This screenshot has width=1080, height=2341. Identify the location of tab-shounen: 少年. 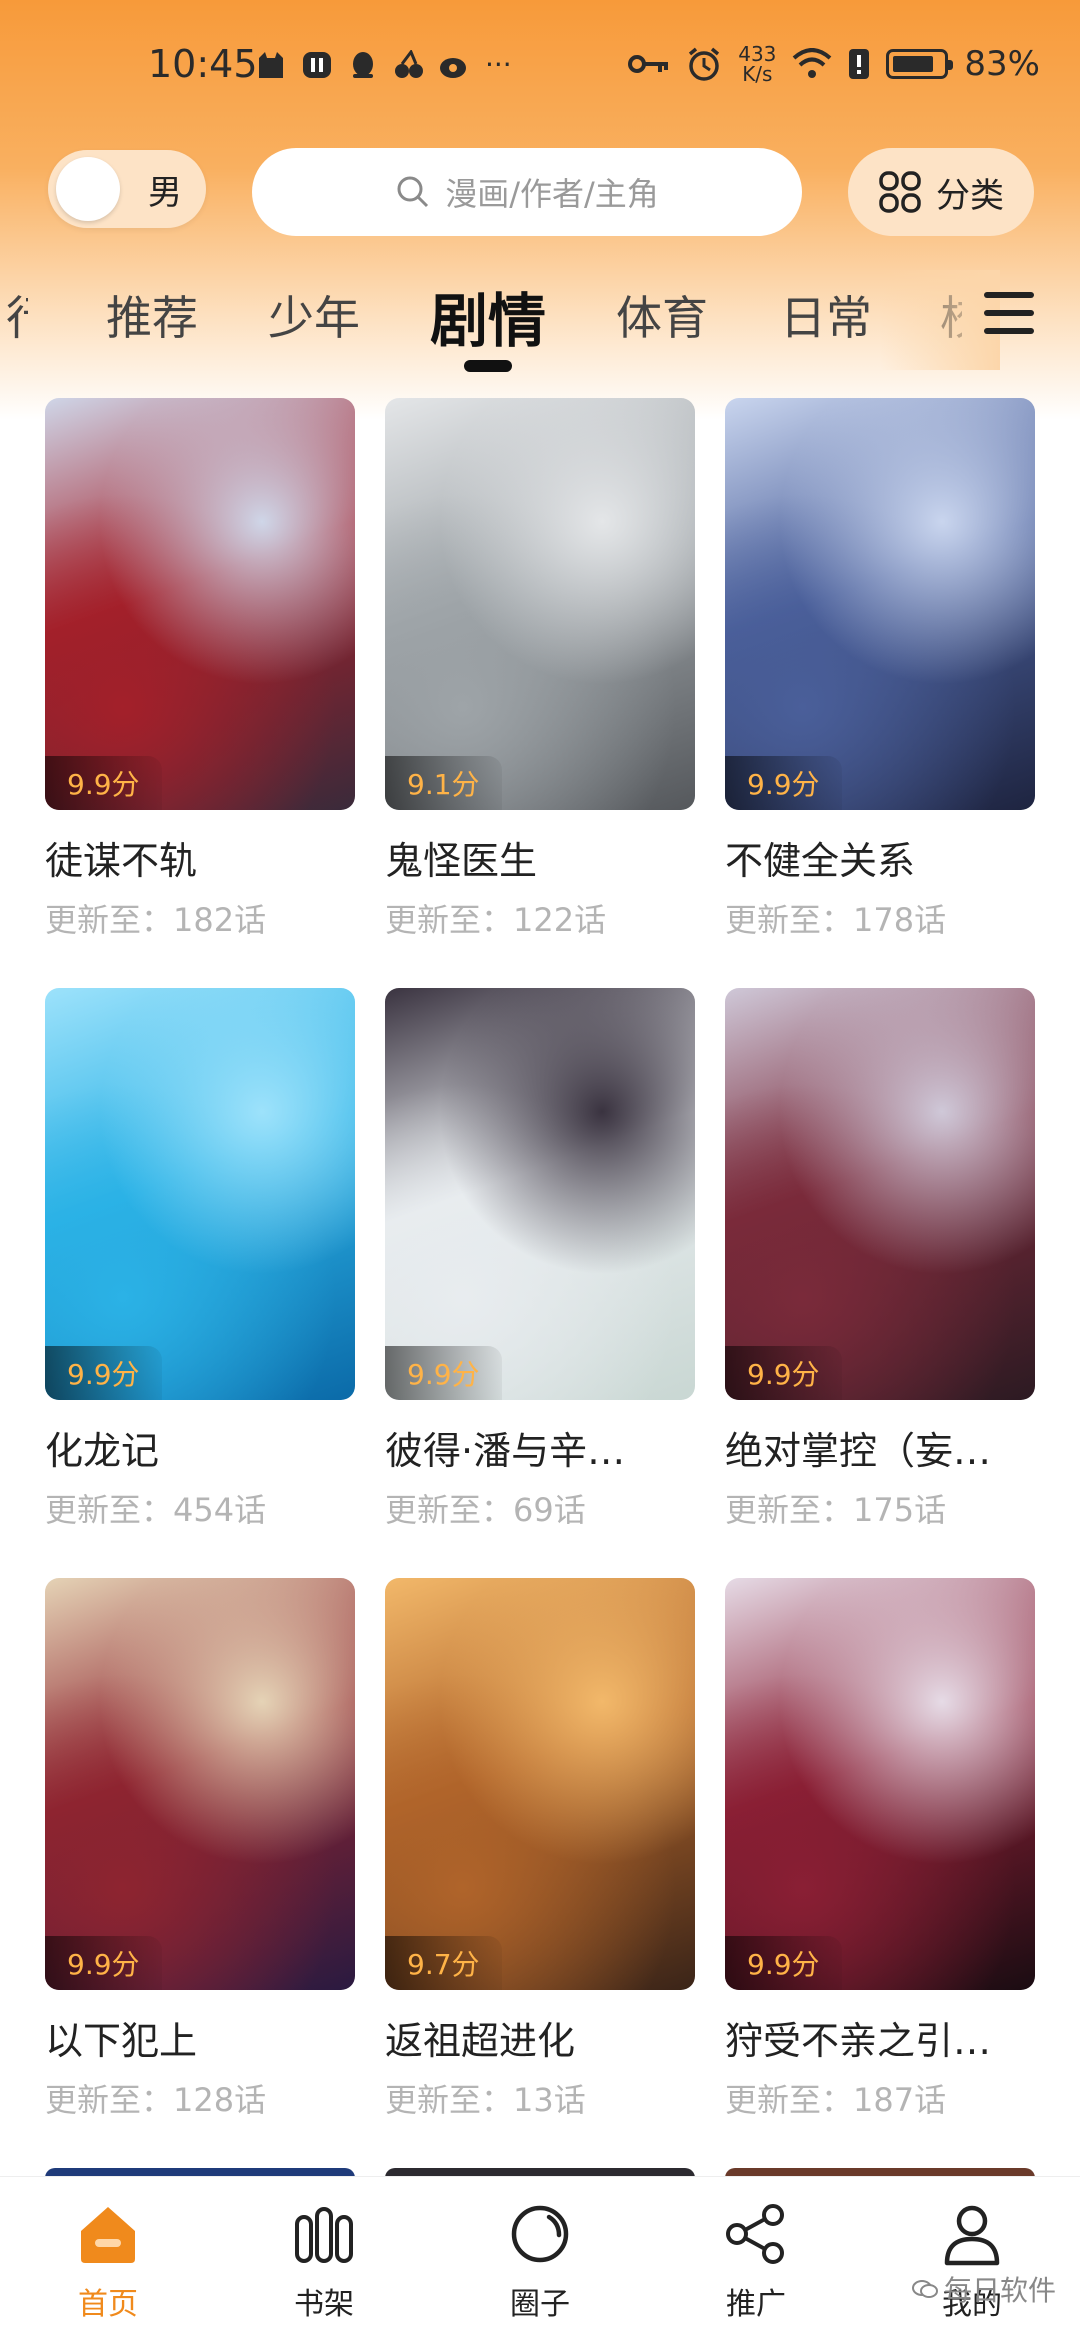
(314, 315).